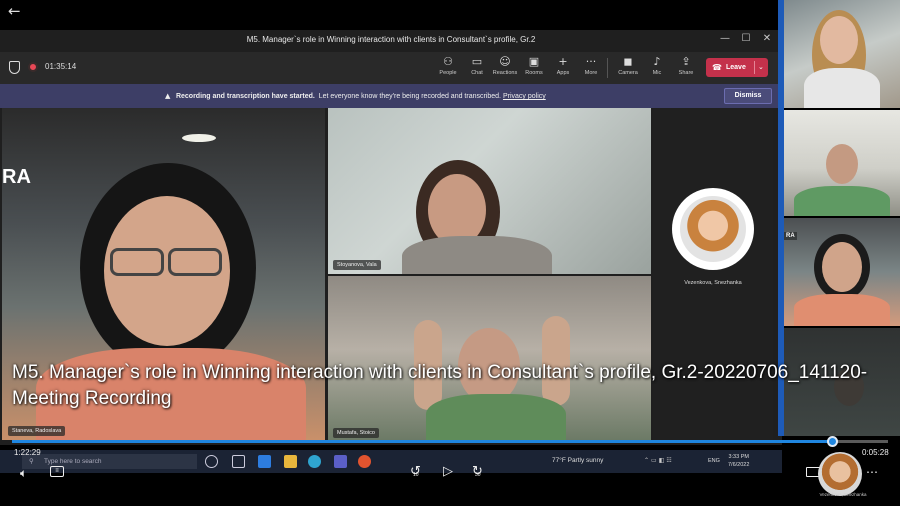  I want to click on glasses-left, so click(137, 262).